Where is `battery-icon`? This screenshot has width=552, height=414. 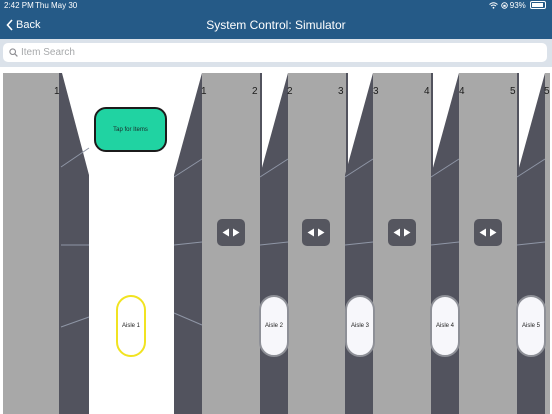 battery-icon is located at coordinates (538, 5).